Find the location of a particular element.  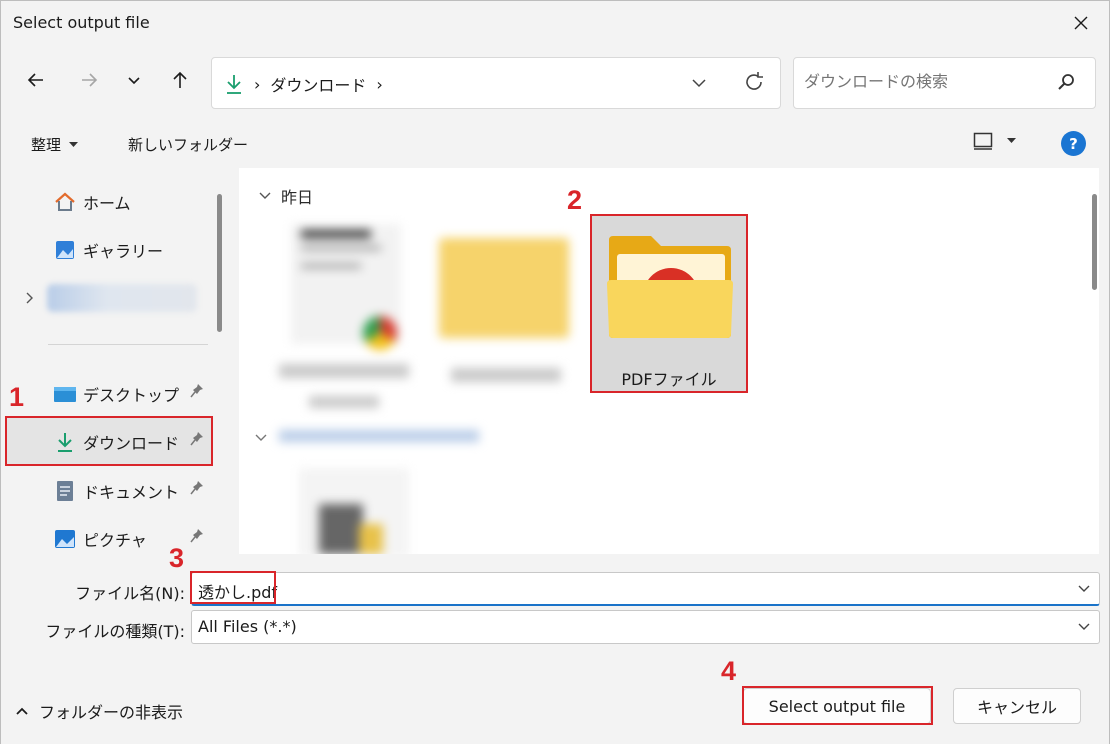

organize-label: 整理 is located at coordinates (46, 145).